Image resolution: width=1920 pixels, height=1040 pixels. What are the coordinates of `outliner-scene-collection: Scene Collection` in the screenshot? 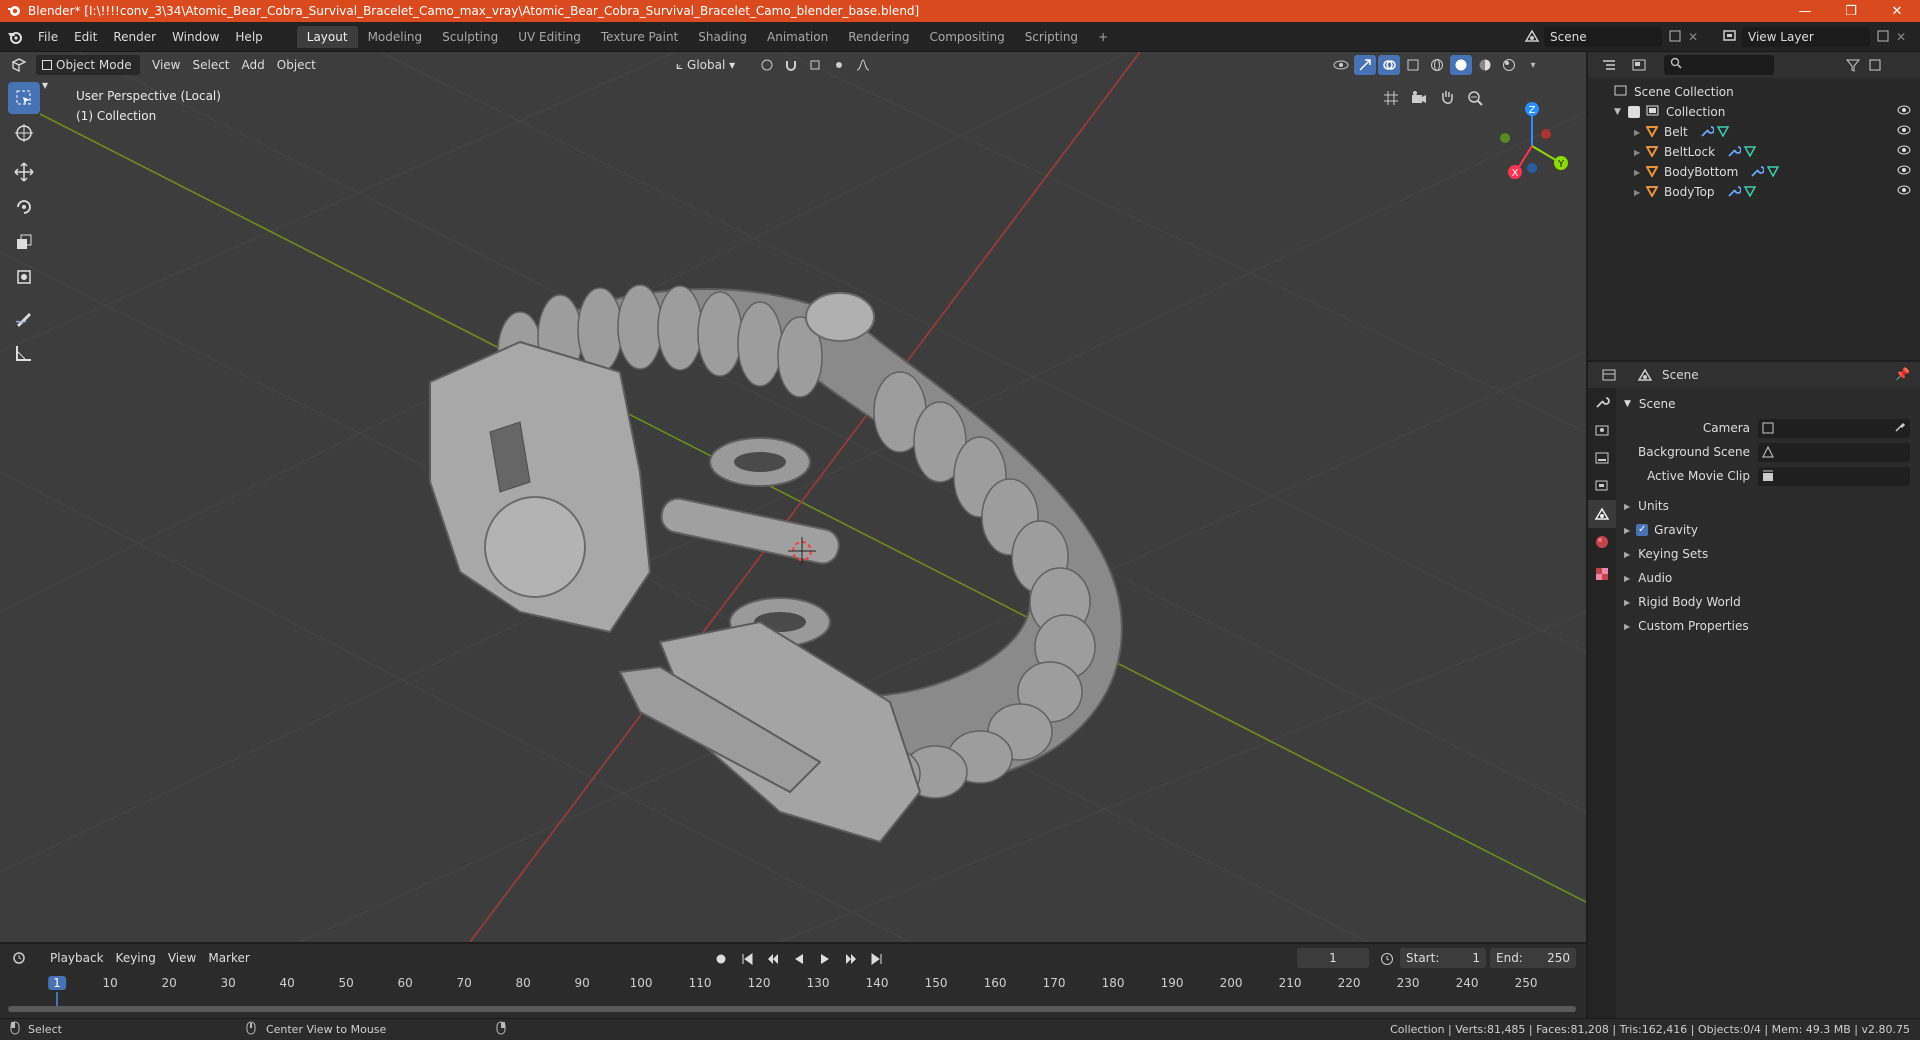 It's located at (1754, 92).